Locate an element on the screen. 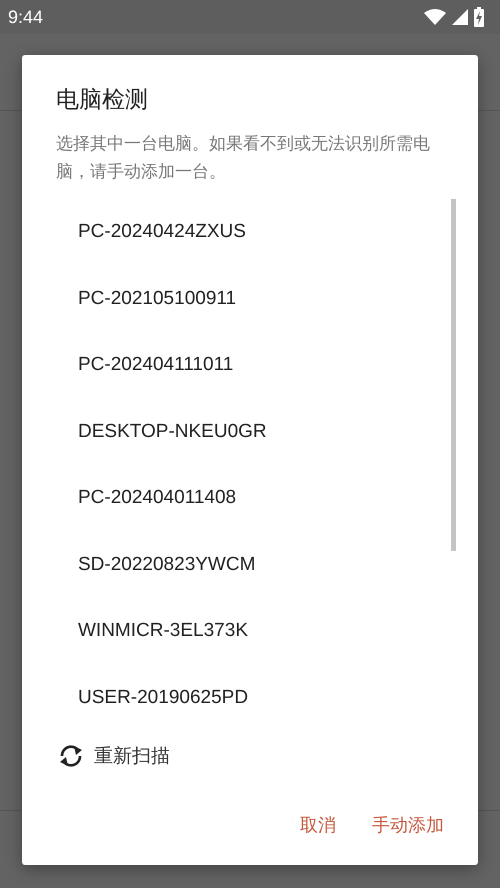 The height and width of the screenshot is (888, 500). dialog-button: 取消 is located at coordinates (318, 825).